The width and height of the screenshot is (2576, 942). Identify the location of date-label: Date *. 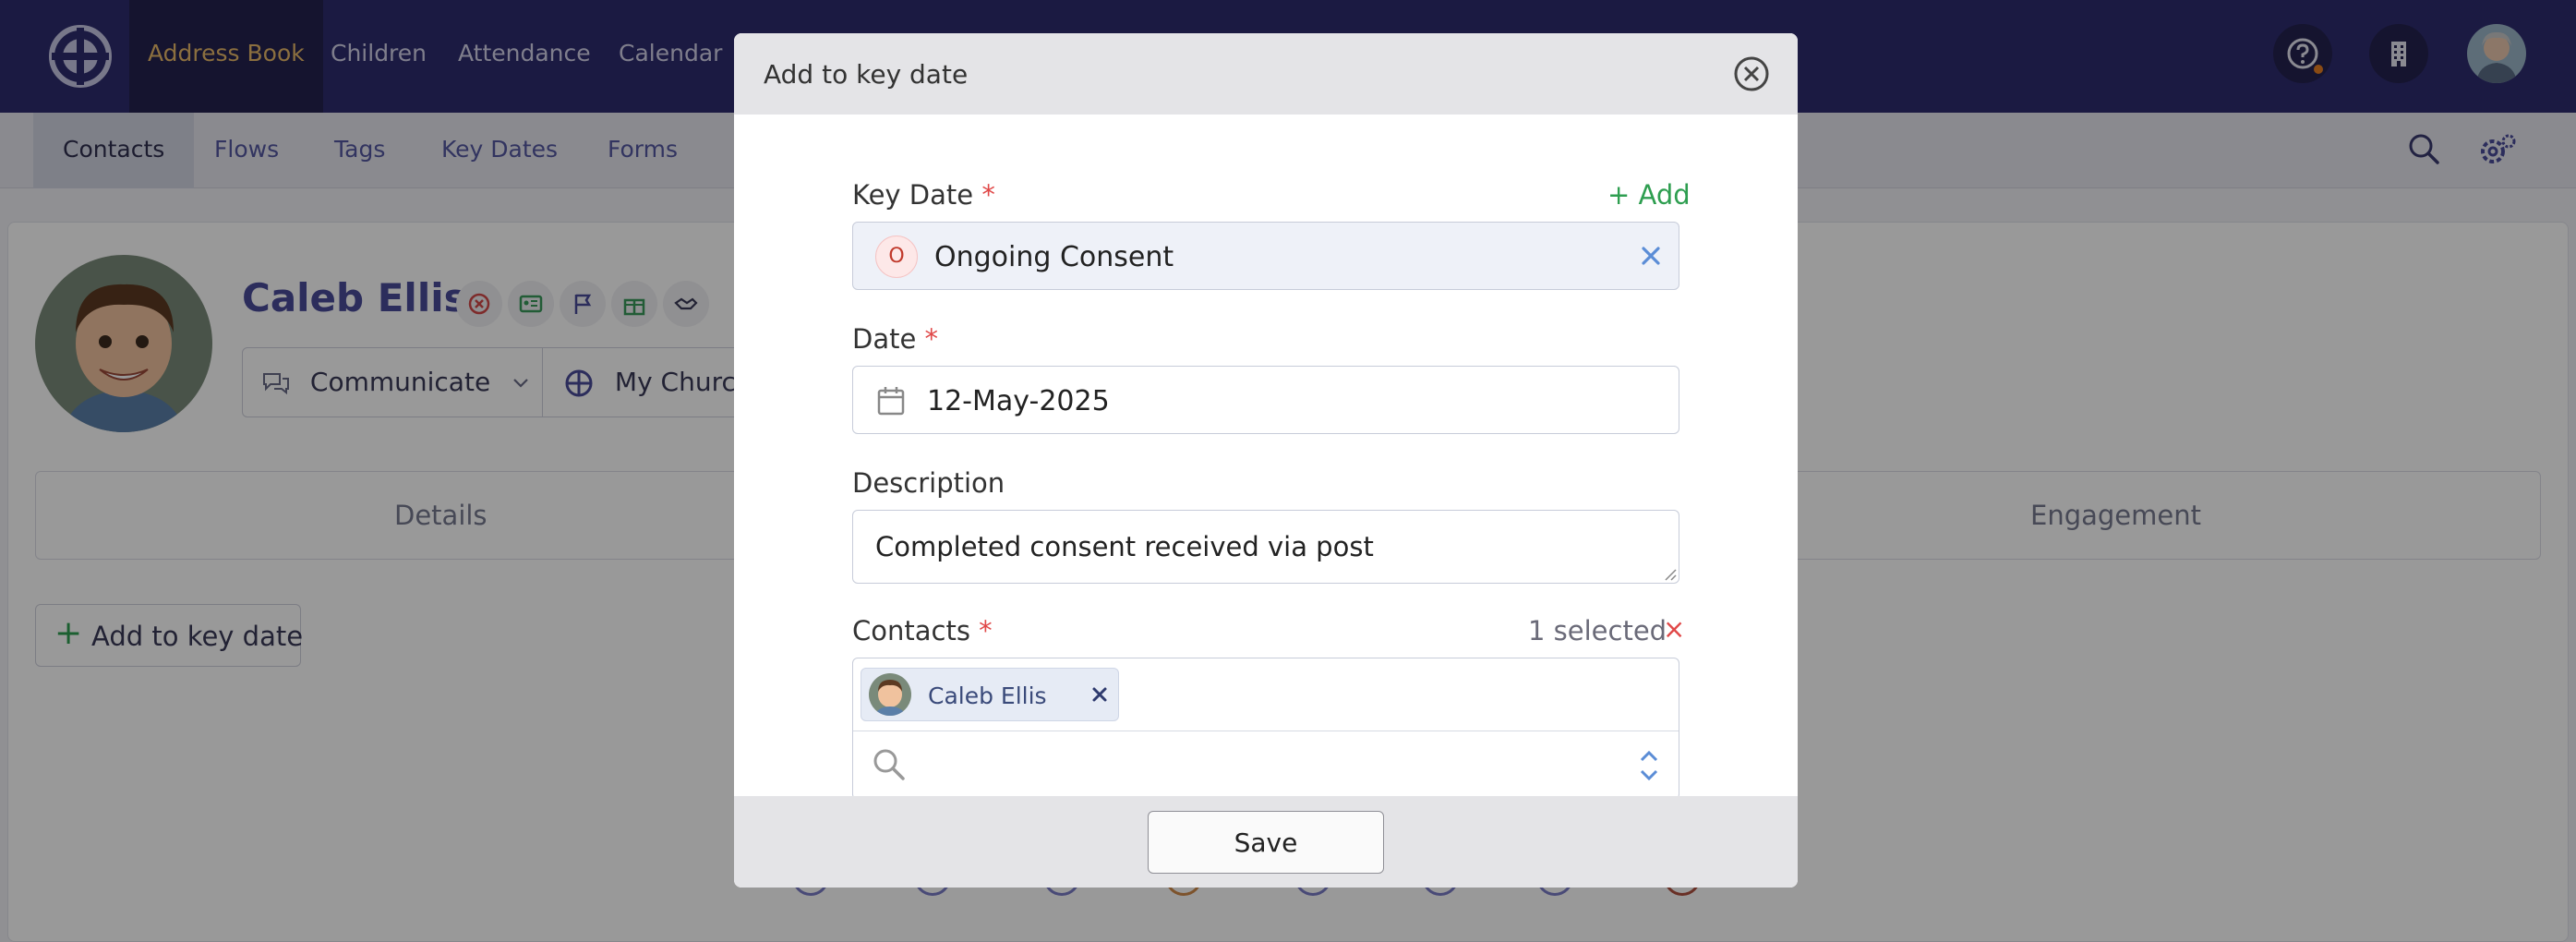
(895, 339).